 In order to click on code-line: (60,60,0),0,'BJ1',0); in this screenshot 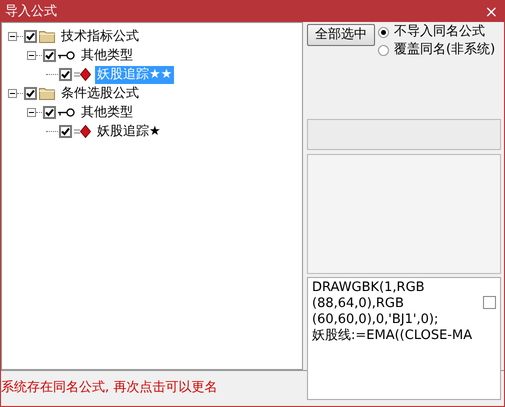, I will do `click(376, 320)`.